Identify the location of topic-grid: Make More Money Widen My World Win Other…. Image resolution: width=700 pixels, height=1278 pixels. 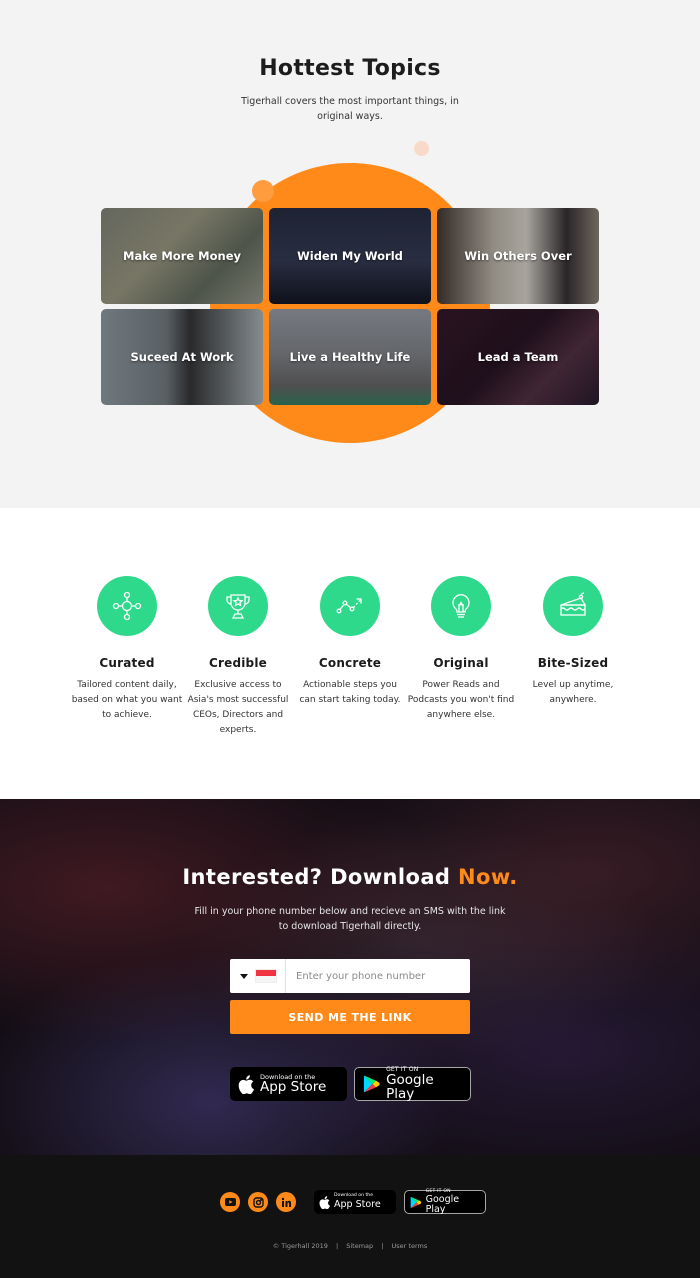
(350, 306).